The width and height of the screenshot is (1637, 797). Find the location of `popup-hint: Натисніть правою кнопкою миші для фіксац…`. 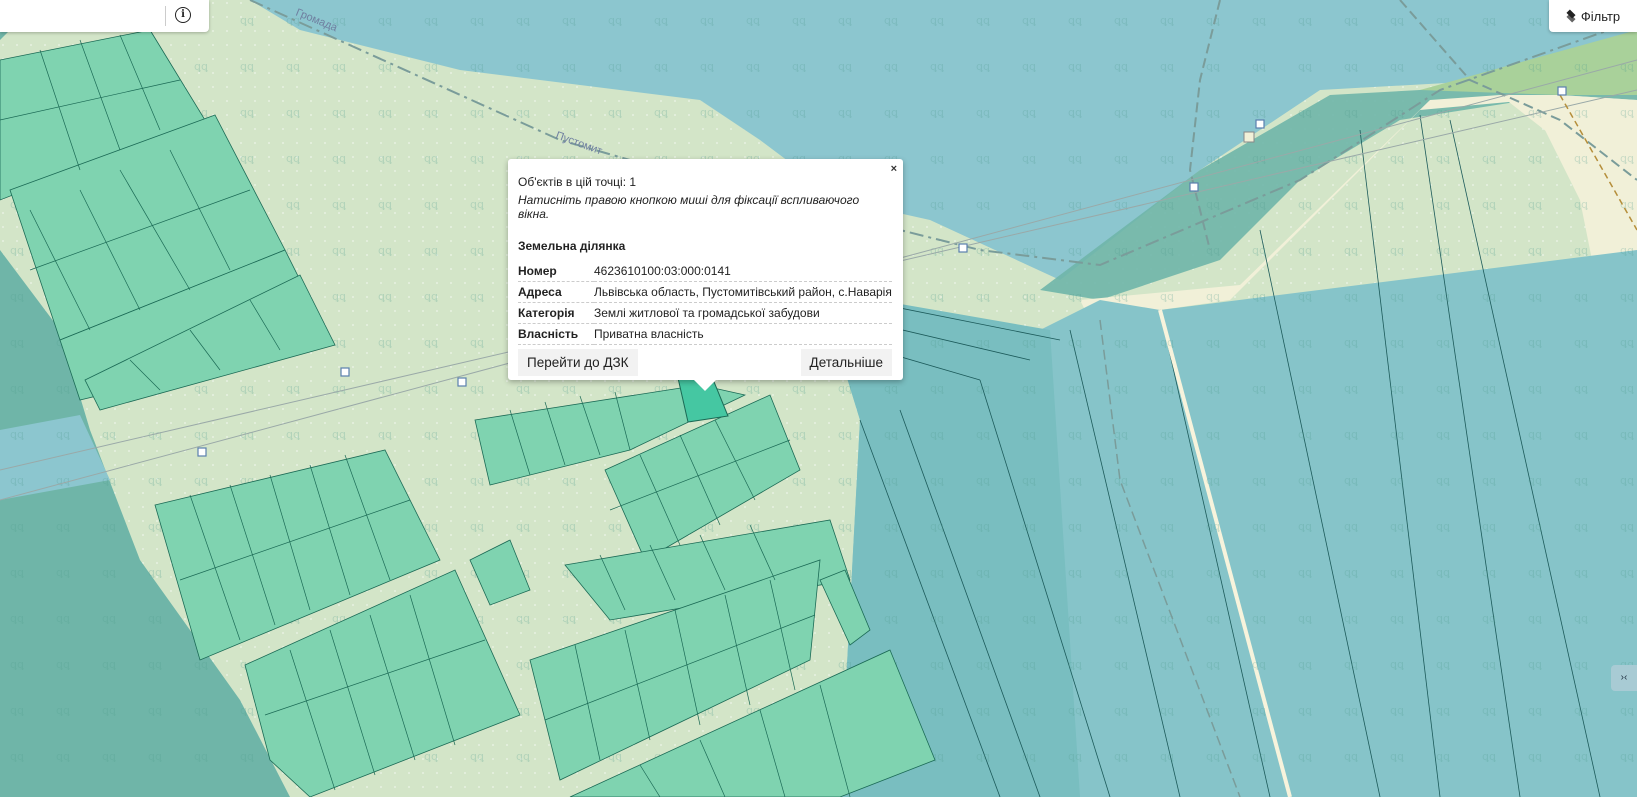

popup-hint: Натисніть правою кнопкою миші для фіксац… is located at coordinates (689, 207).